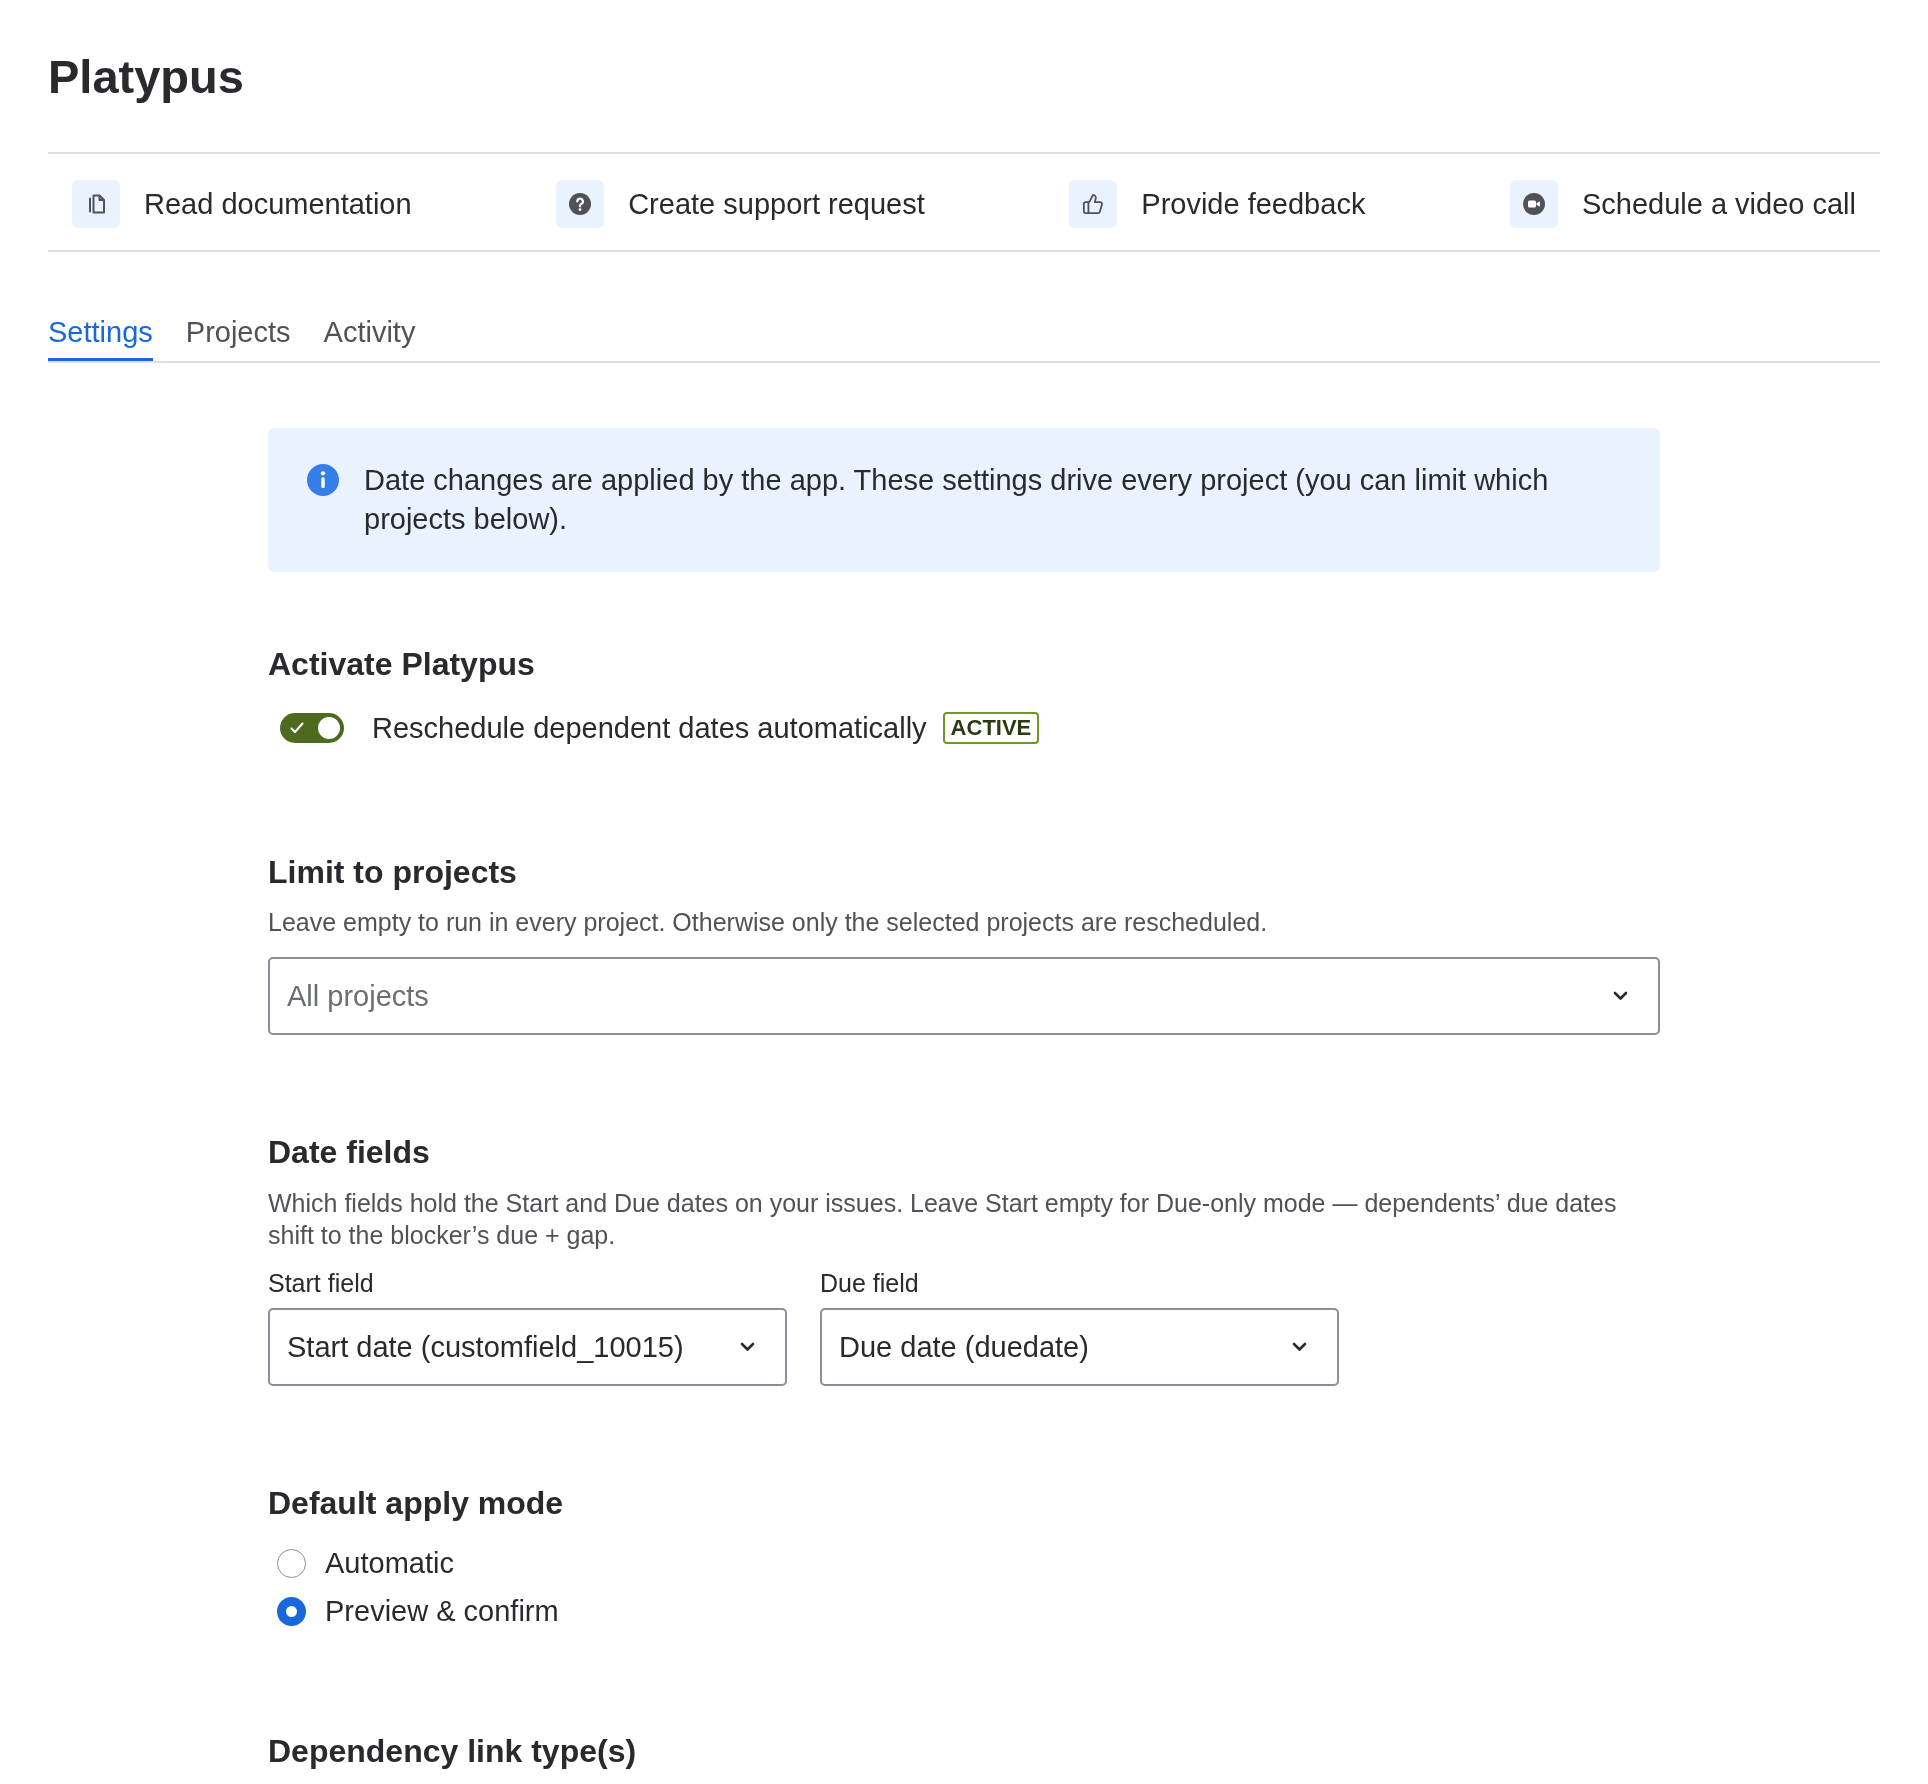  Describe the element at coordinates (312, 728) in the screenshot. I see `toggle-switch` at that location.